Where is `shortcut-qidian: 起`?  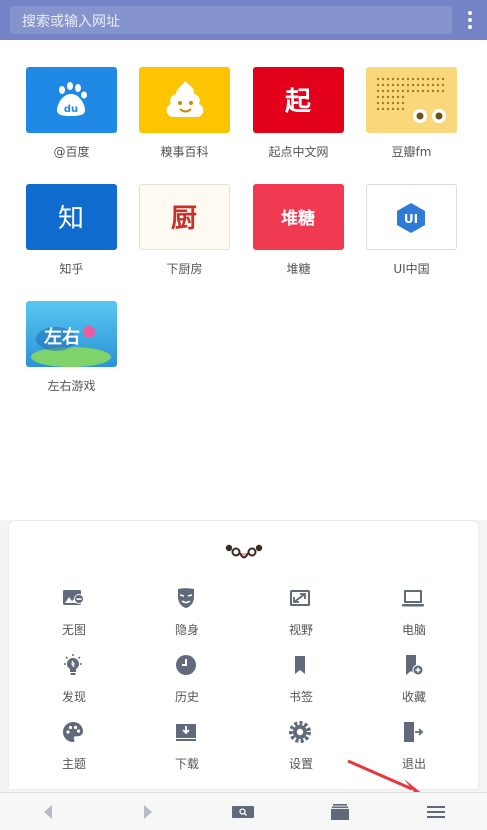 shortcut-qidian: 起 is located at coordinates (298, 100).